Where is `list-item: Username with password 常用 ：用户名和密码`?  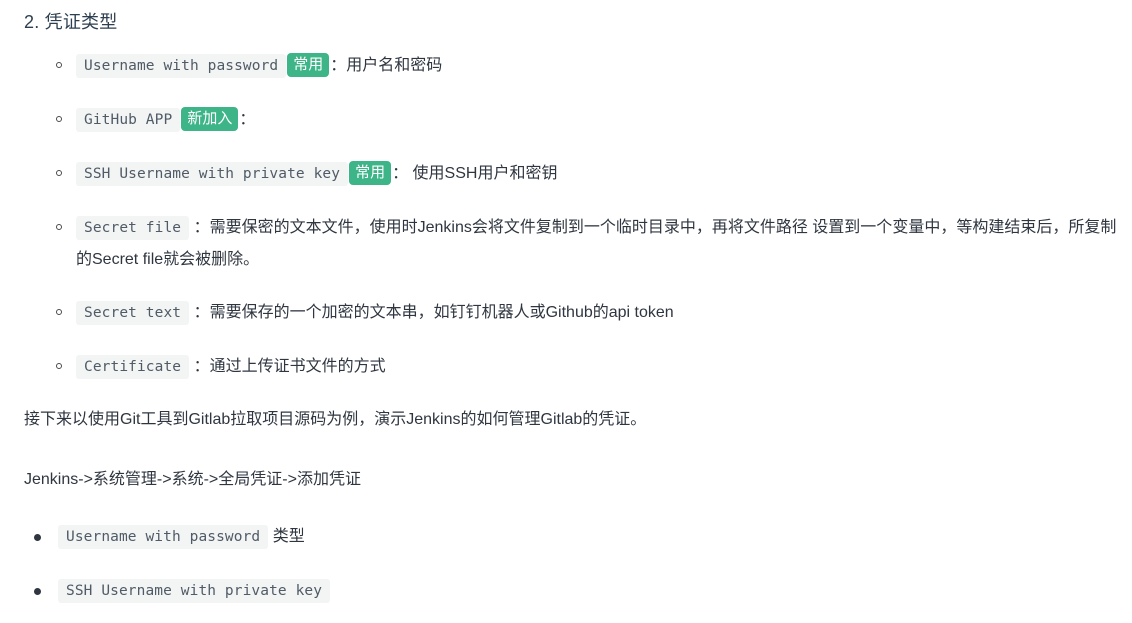 list-item: Username with password 常用 ：用户名和密码 is located at coordinates (585, 66).